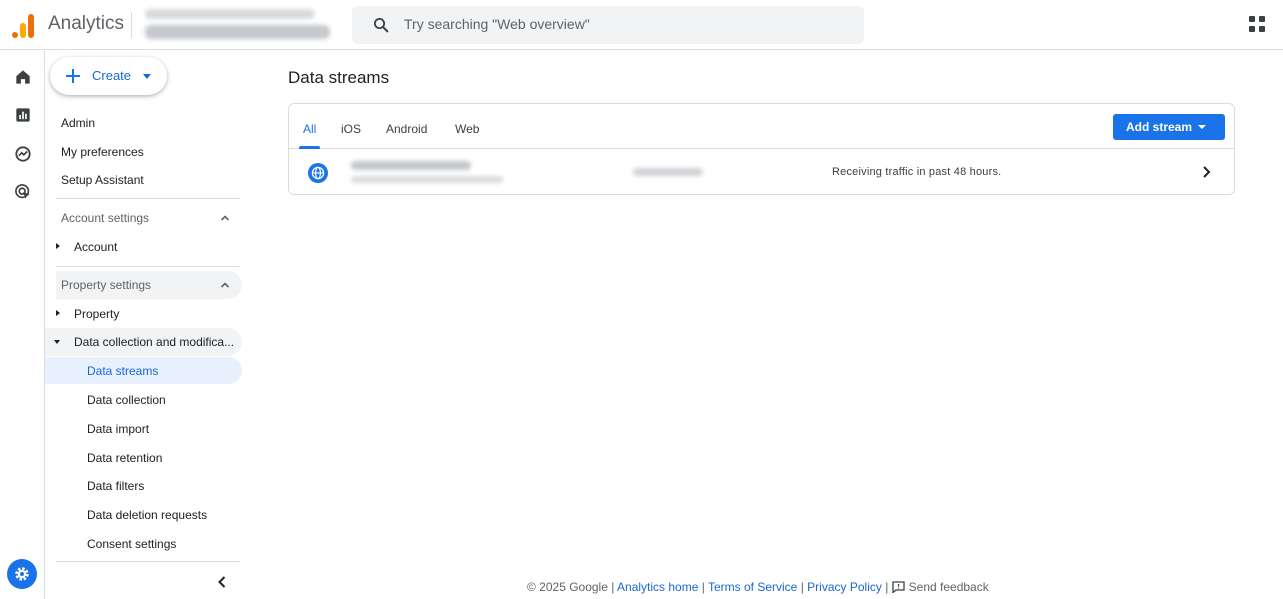  I want to click on sidebar-item-data-filters: Data filters, so click(143, 485).